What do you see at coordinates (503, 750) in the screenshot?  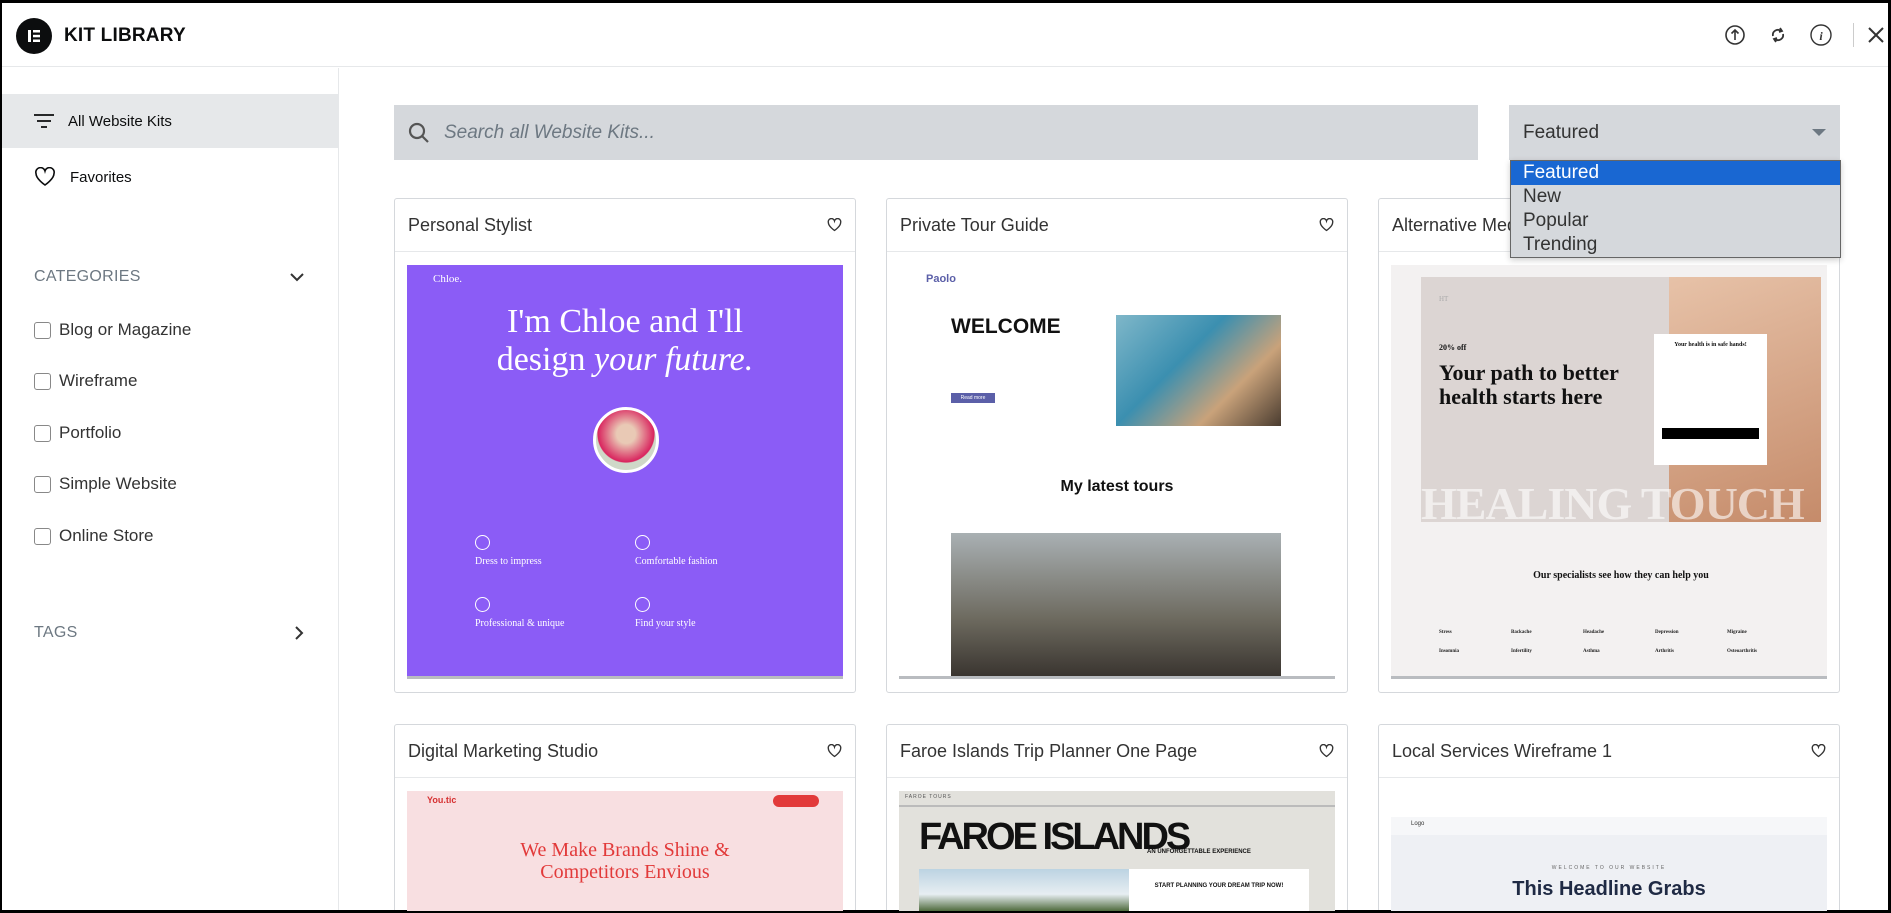 I see `kit-title: Digital Marketing Studio` at bounding box center [503, 750].